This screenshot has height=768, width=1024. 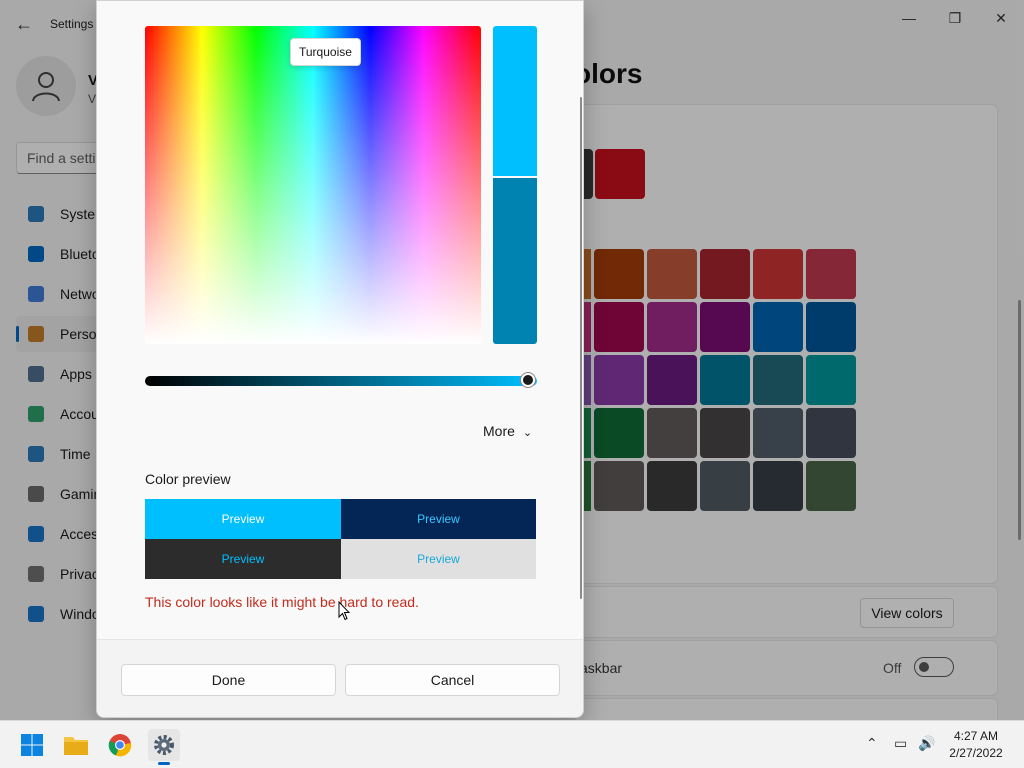 I want to click on more-label: More, so click(x=499, y=431).